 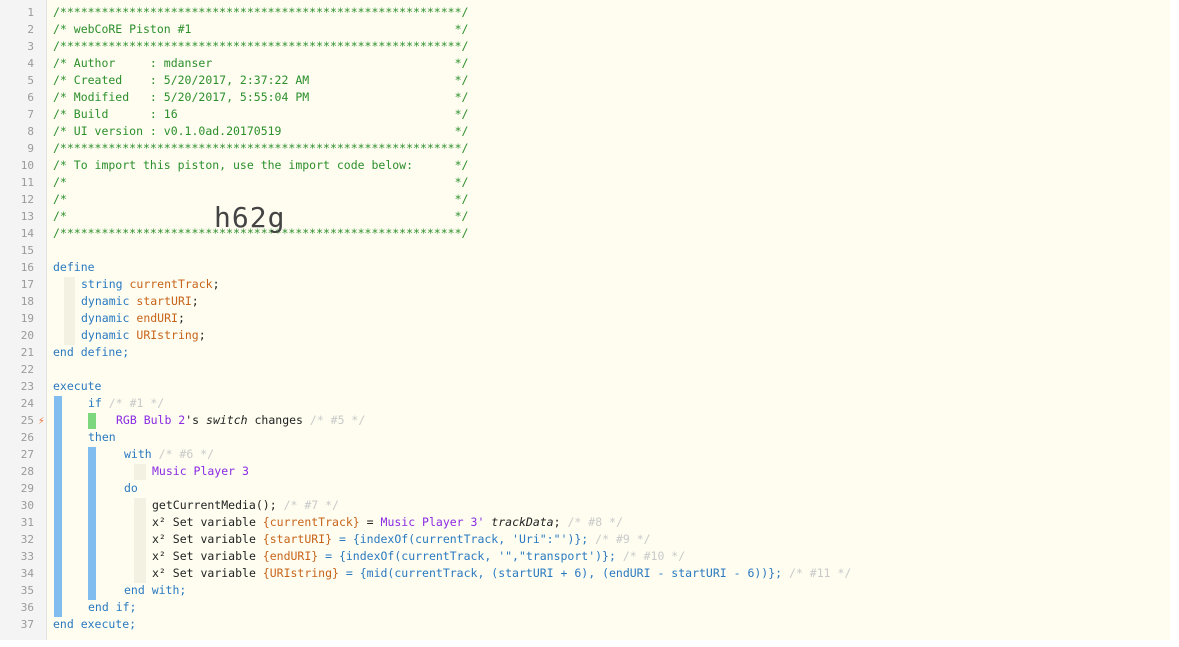 What do you see at coordinates (27, 352) in the screenshot?
I see `line-number: 21` at bounding box center [27, 352].